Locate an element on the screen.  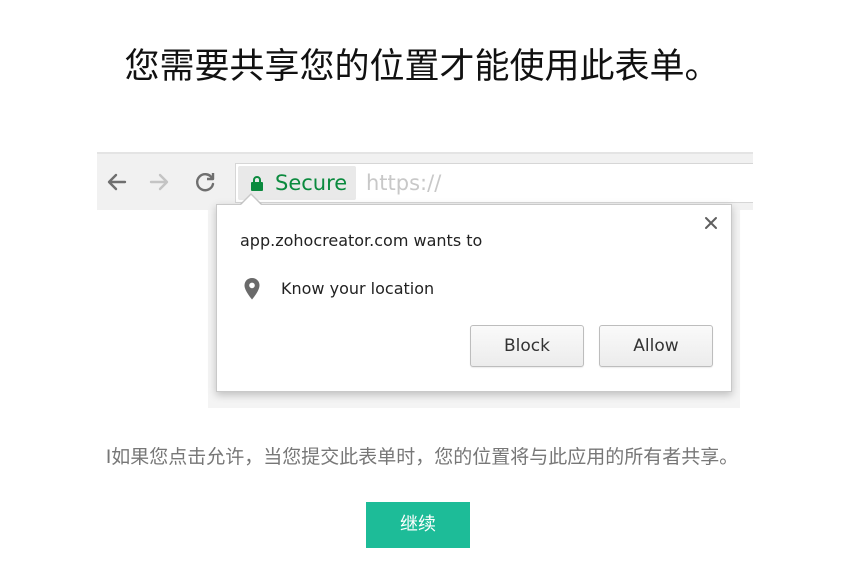
url-text: https:// is located at coordinates (404, 183).